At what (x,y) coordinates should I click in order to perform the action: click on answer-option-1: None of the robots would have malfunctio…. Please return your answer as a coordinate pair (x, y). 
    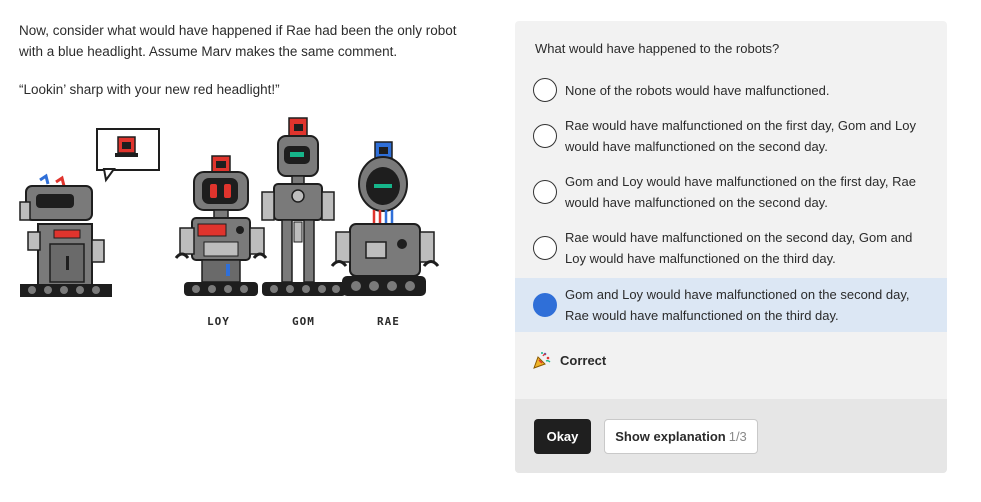
    Looking at the image, I should click on (731, 90).